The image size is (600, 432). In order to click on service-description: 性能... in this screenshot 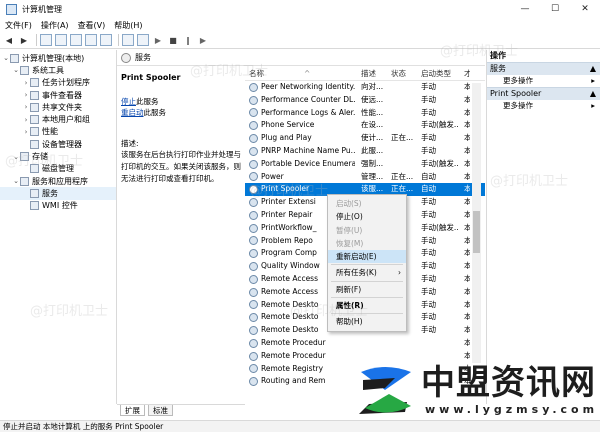, I will do `click(372, 112)`.